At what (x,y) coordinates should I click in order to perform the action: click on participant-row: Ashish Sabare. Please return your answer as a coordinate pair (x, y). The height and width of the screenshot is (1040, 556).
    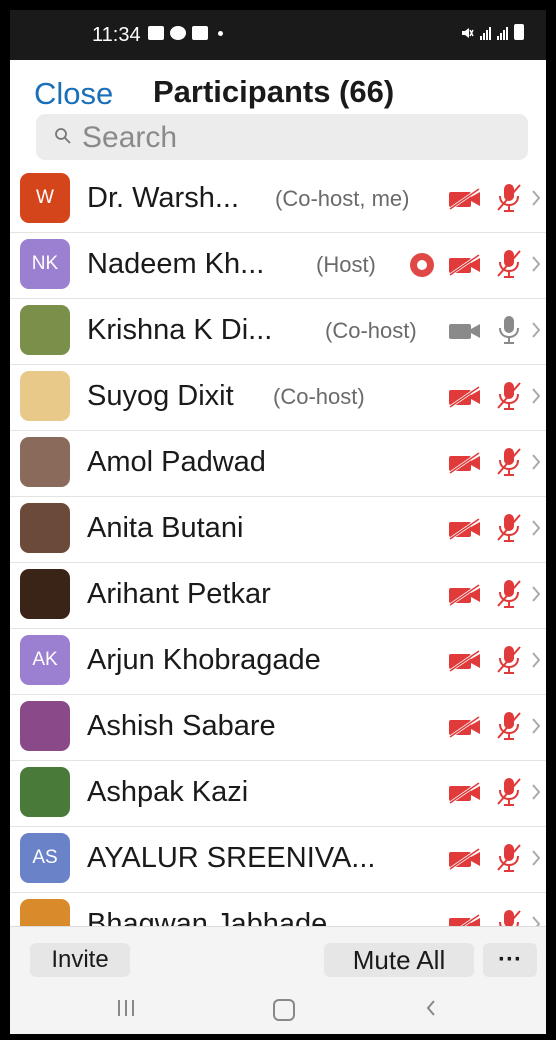
    Looking at the image, I should click on (278, 727).